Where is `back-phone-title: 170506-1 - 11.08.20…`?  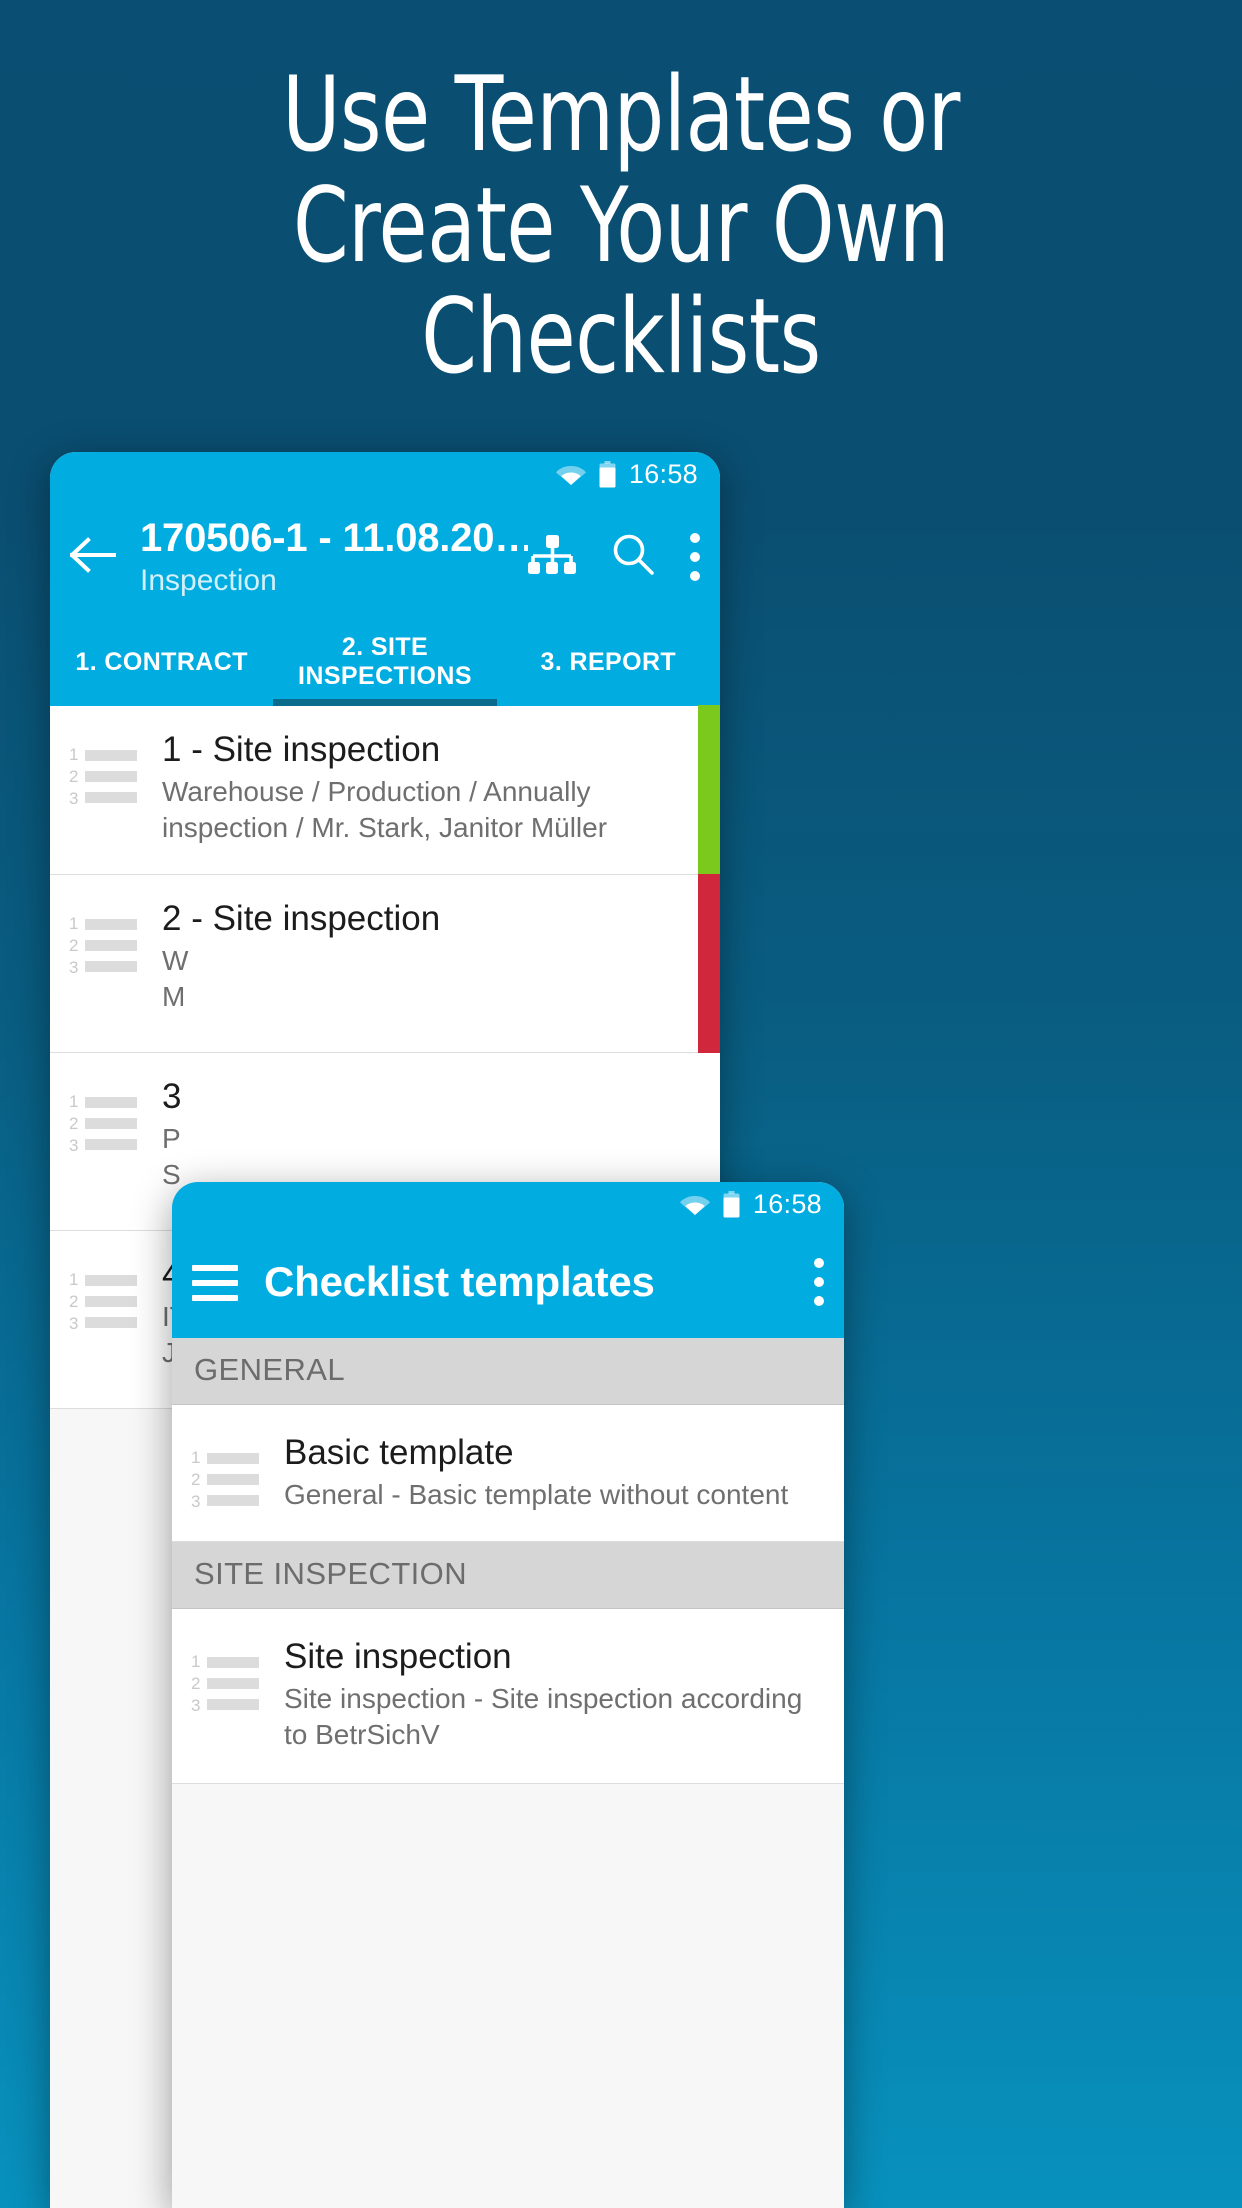 back-phone-title: 170506-1 - 11.08.20… is located at coordinates (334, 538).